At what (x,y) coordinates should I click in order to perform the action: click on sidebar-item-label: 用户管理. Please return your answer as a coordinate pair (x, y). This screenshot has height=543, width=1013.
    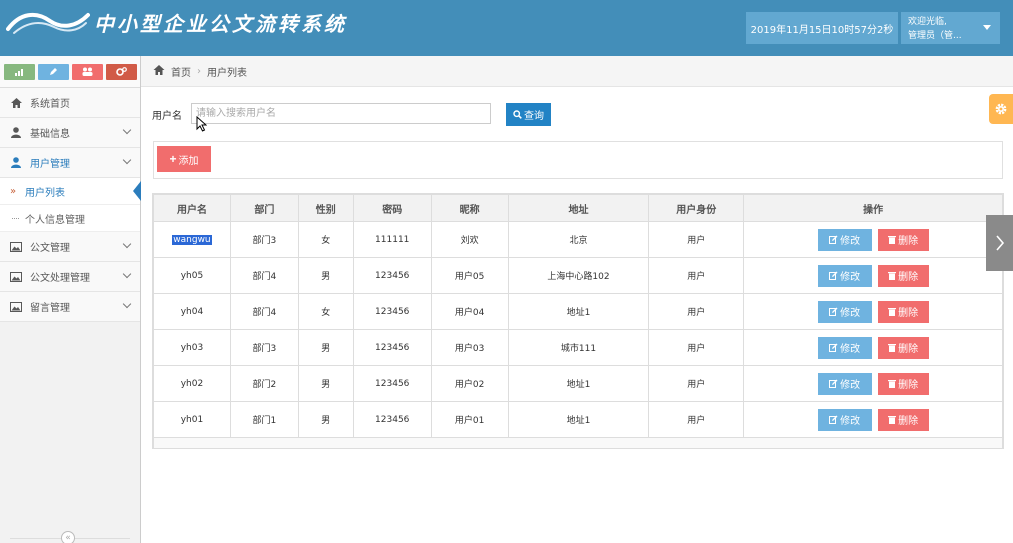
    Looking at the image, I should click on (50, 164).